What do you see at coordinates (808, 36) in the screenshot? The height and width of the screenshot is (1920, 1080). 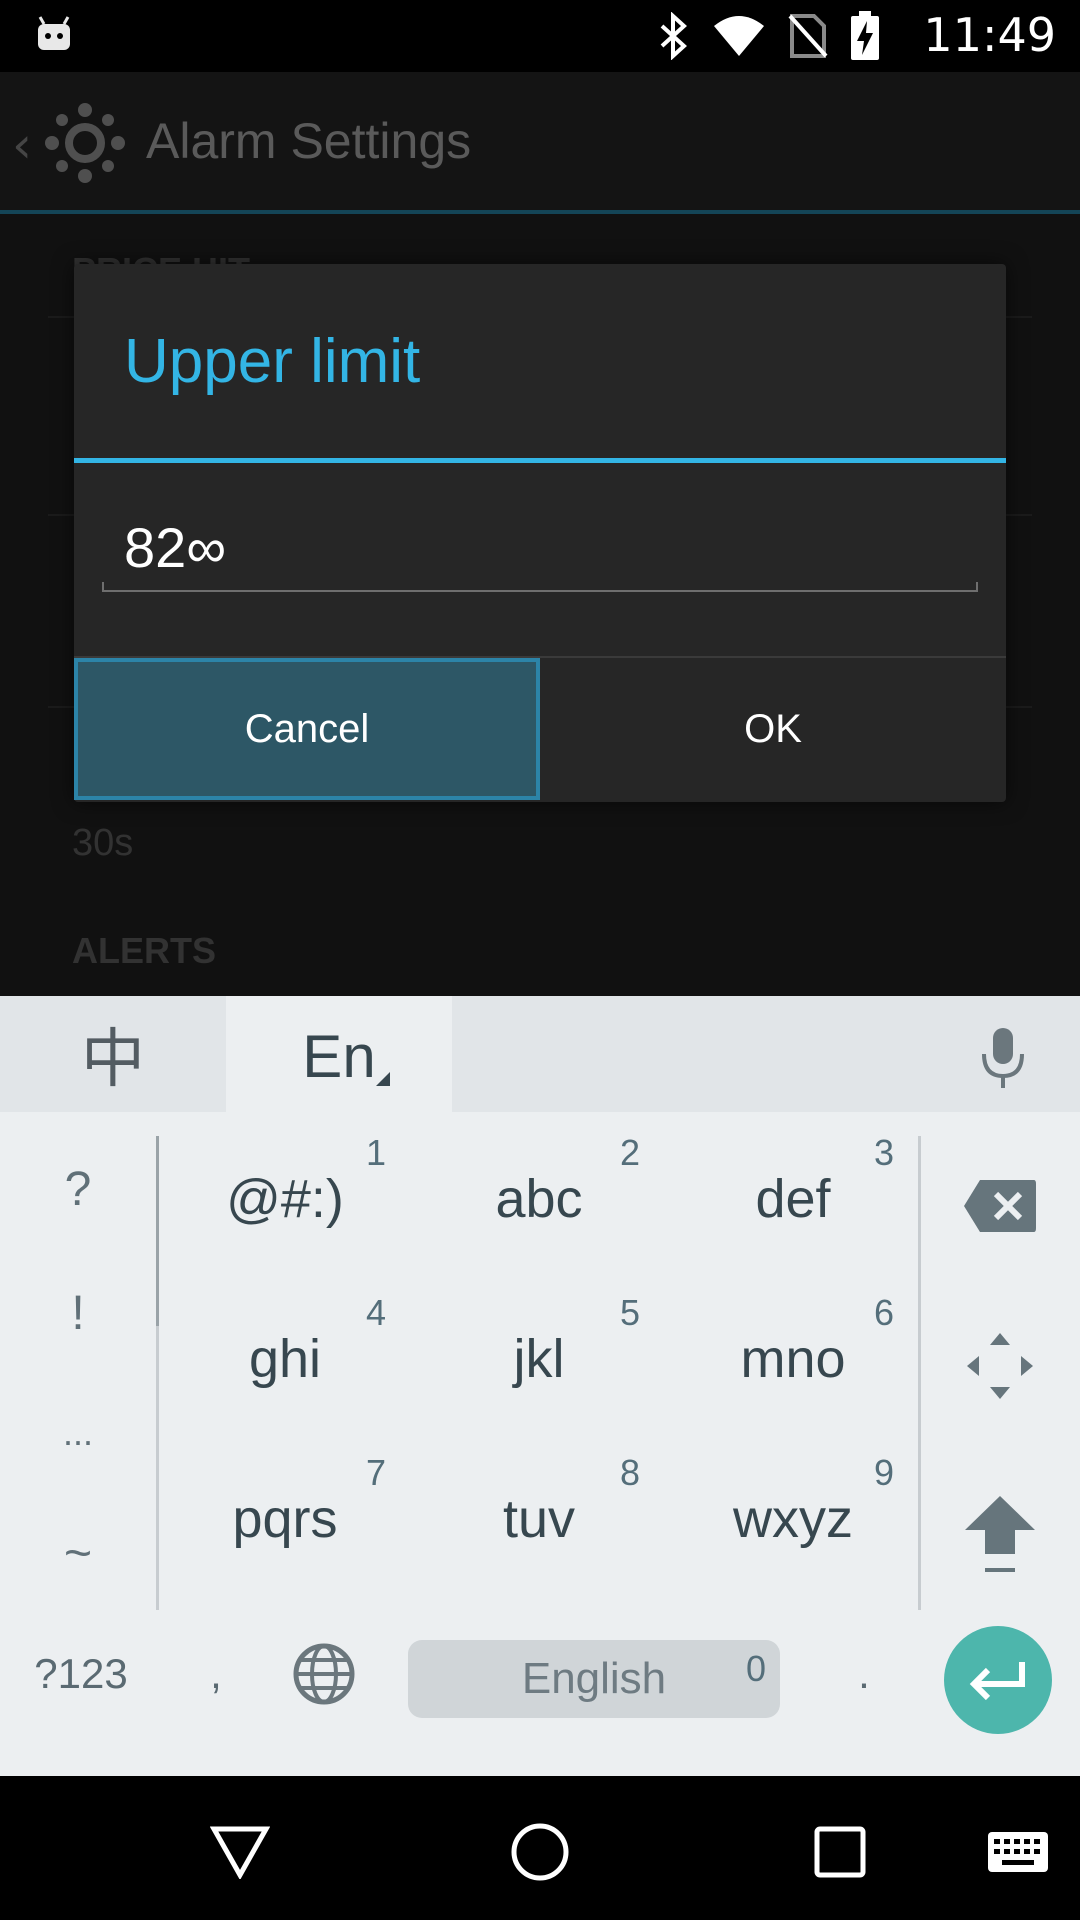 I see `no-sim-icon` at bounding box center [808, 36].